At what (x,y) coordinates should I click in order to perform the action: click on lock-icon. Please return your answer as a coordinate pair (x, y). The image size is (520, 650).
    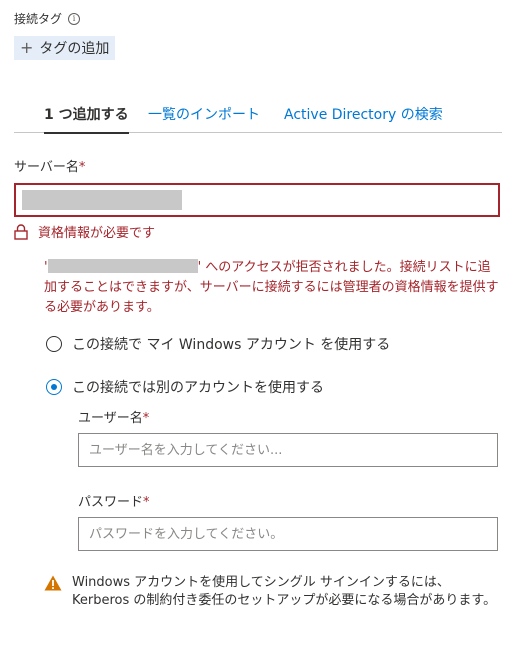
    Looking at the image, I should click on (21, 231).